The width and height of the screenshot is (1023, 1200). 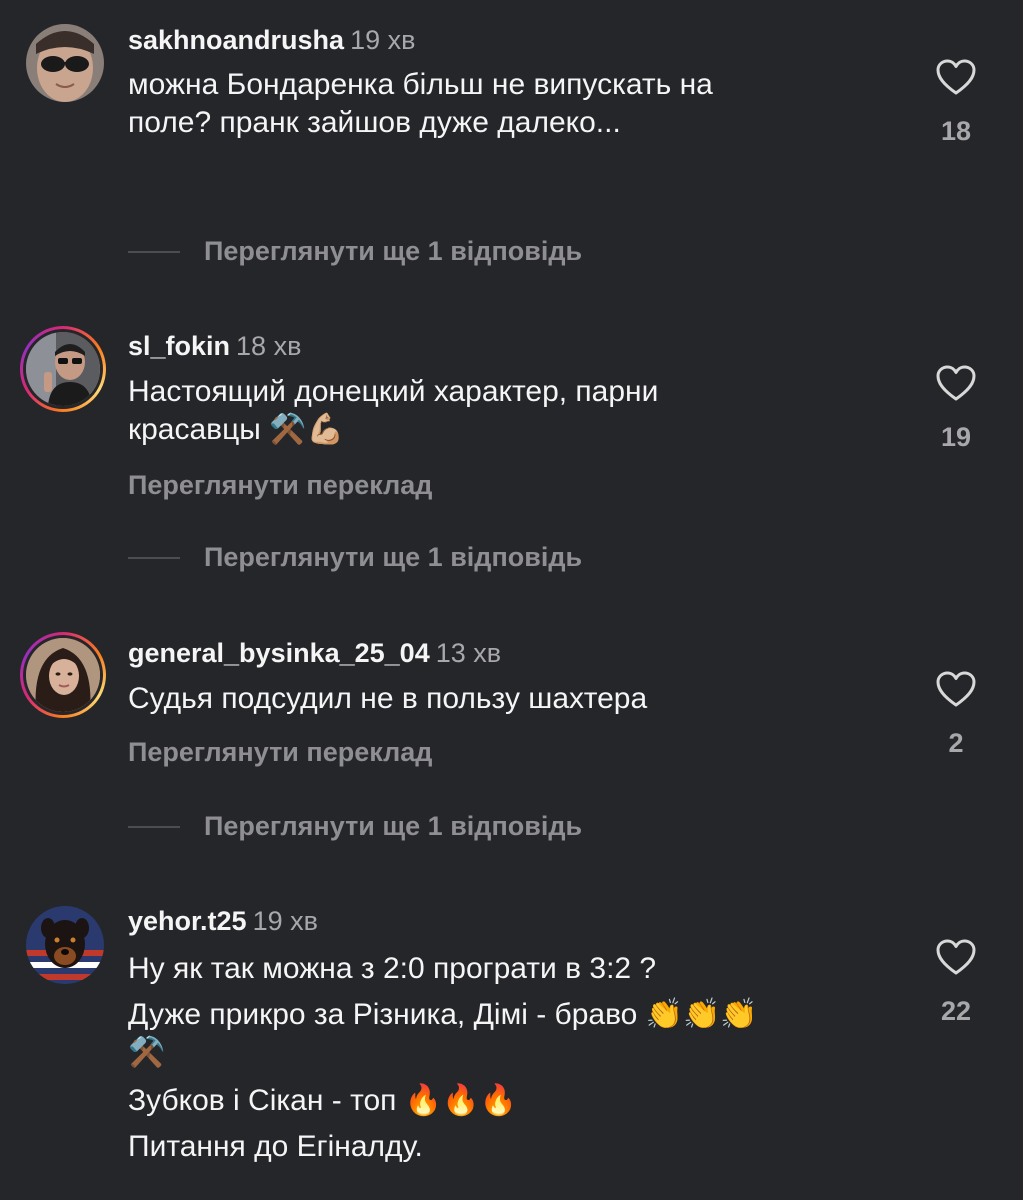 I want to click on avatar-woman-dark-hair-icon, so click(x=63, y=675).